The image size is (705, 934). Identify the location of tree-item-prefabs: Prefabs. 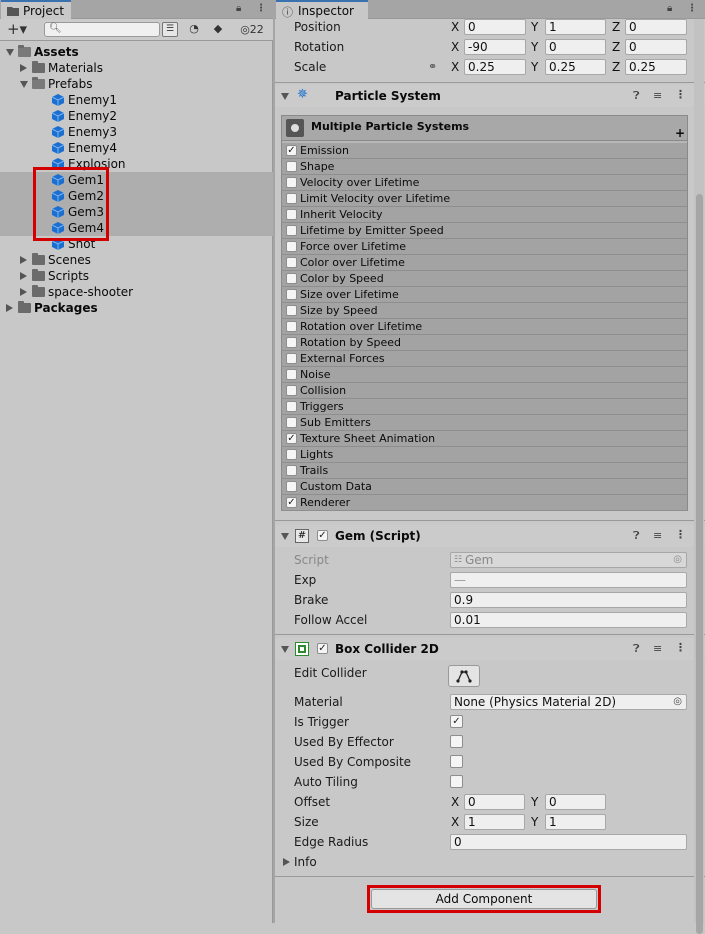
(136, 84).